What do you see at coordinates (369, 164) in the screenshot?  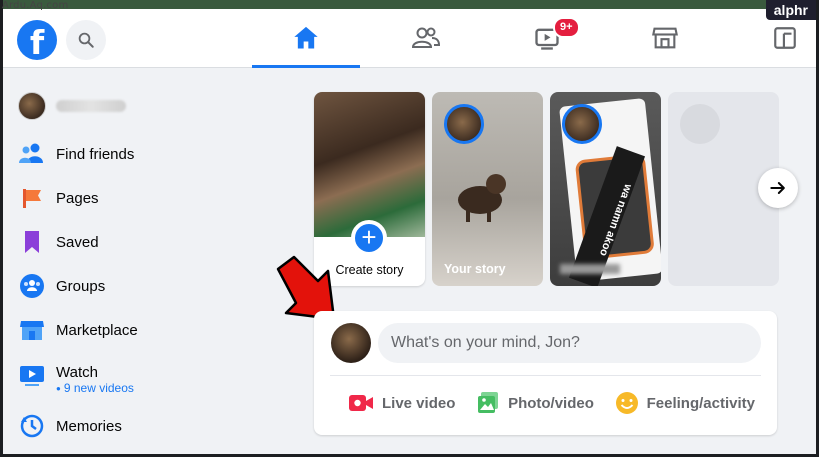 I see `profile-cover-photo` at bounding box center [369, 164].